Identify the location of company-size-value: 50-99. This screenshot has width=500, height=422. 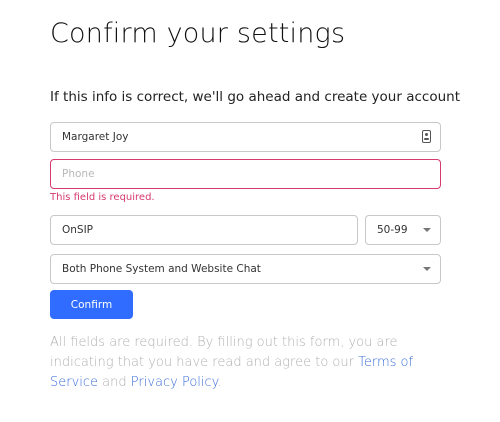
(392, 230).